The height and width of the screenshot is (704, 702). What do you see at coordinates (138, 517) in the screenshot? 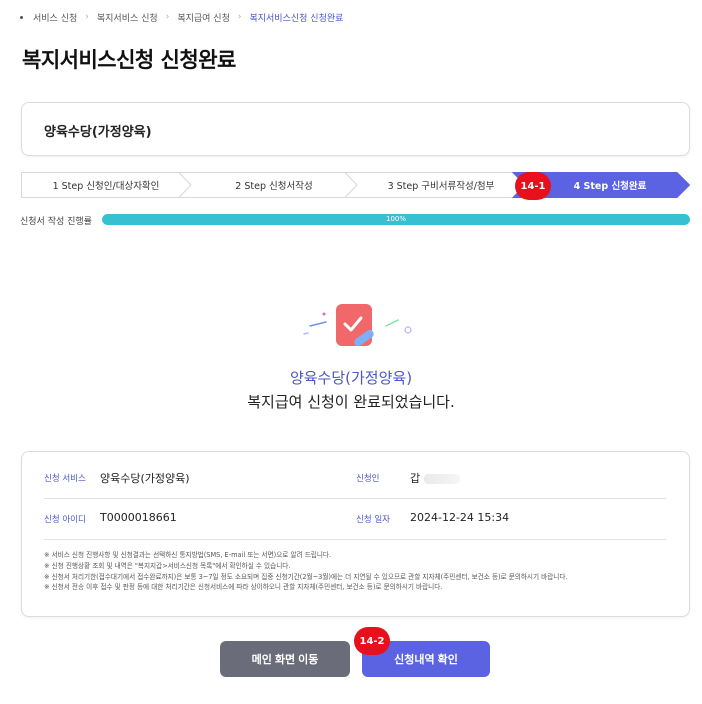
I see `id-value: T0000018661` at bounding box center [138, 517].